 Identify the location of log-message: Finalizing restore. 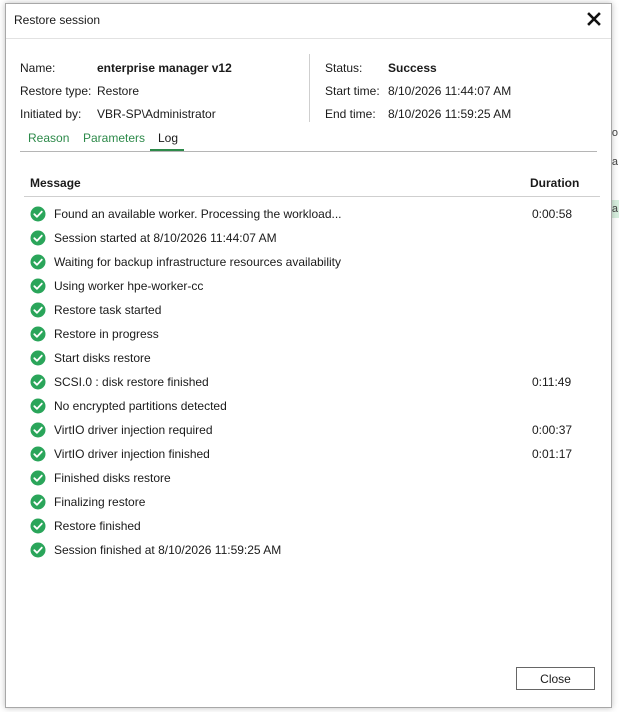
(100, 502).